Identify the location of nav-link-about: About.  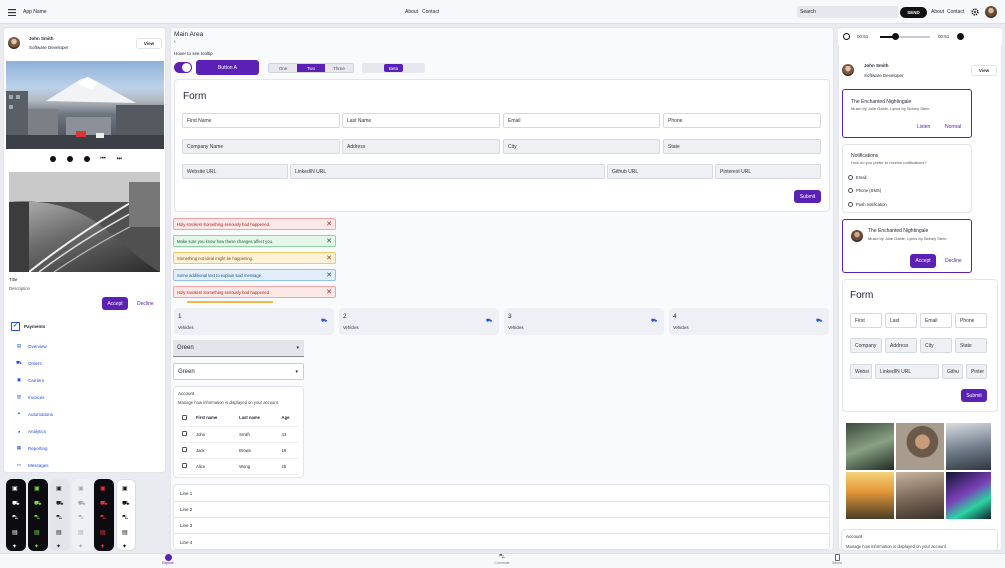
(411, 12).